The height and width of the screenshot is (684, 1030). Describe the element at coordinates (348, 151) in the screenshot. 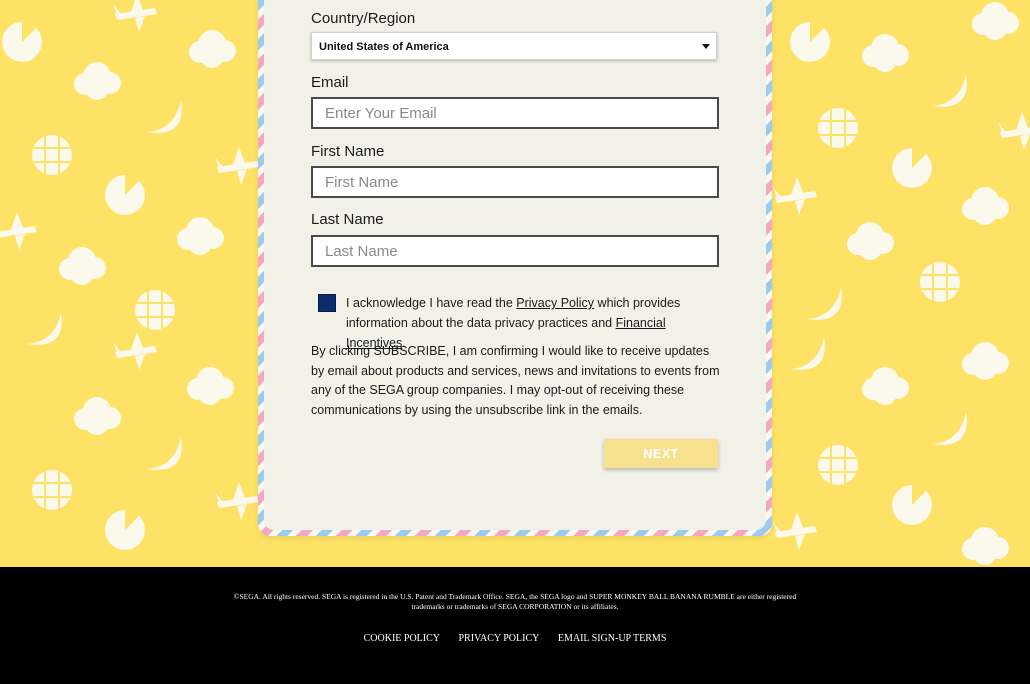

I see `first-name-label: First Name` at that location.